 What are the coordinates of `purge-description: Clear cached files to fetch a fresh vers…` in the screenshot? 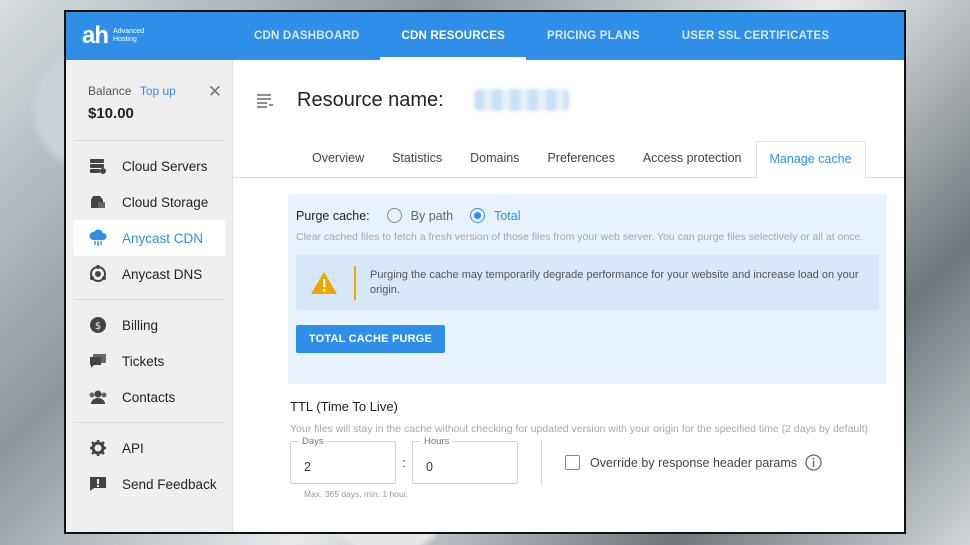 It's located at (580, 237).